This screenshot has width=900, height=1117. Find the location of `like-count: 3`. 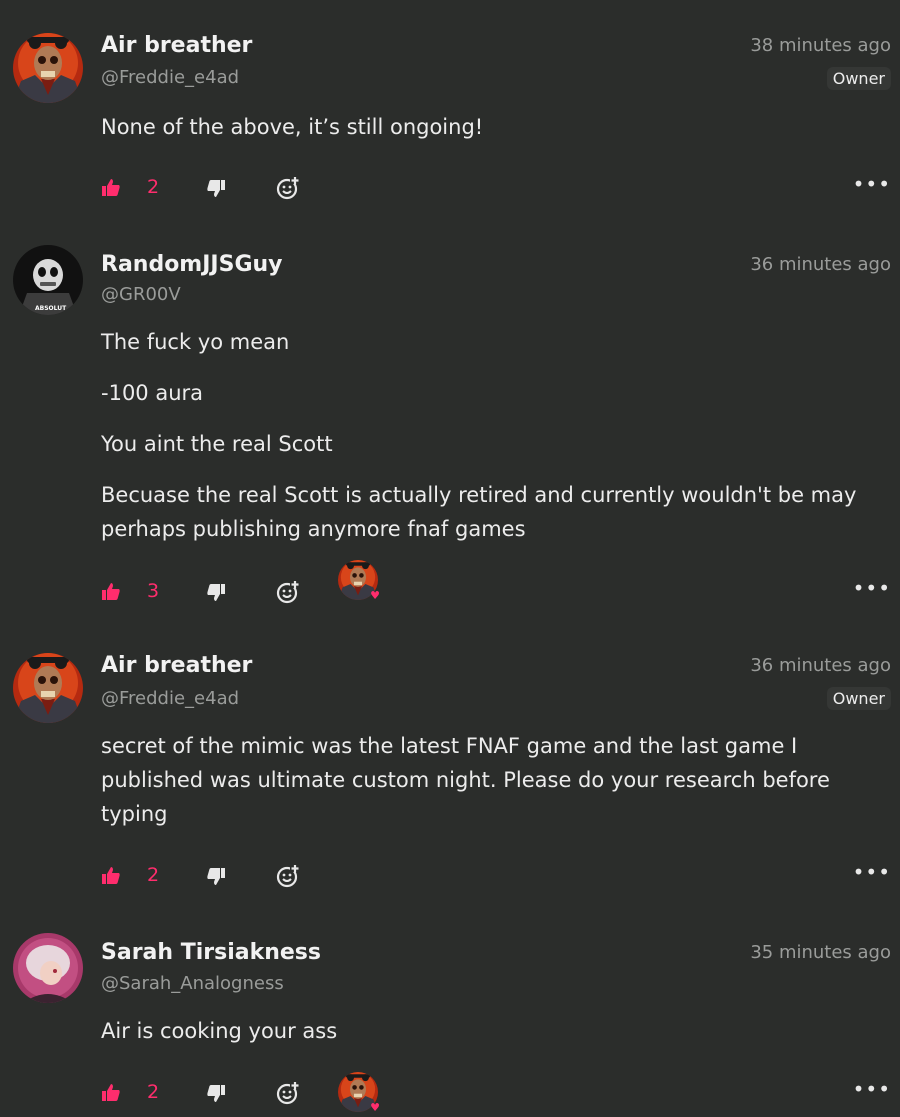

like-count: 3 is located at coordinates (153, 591).